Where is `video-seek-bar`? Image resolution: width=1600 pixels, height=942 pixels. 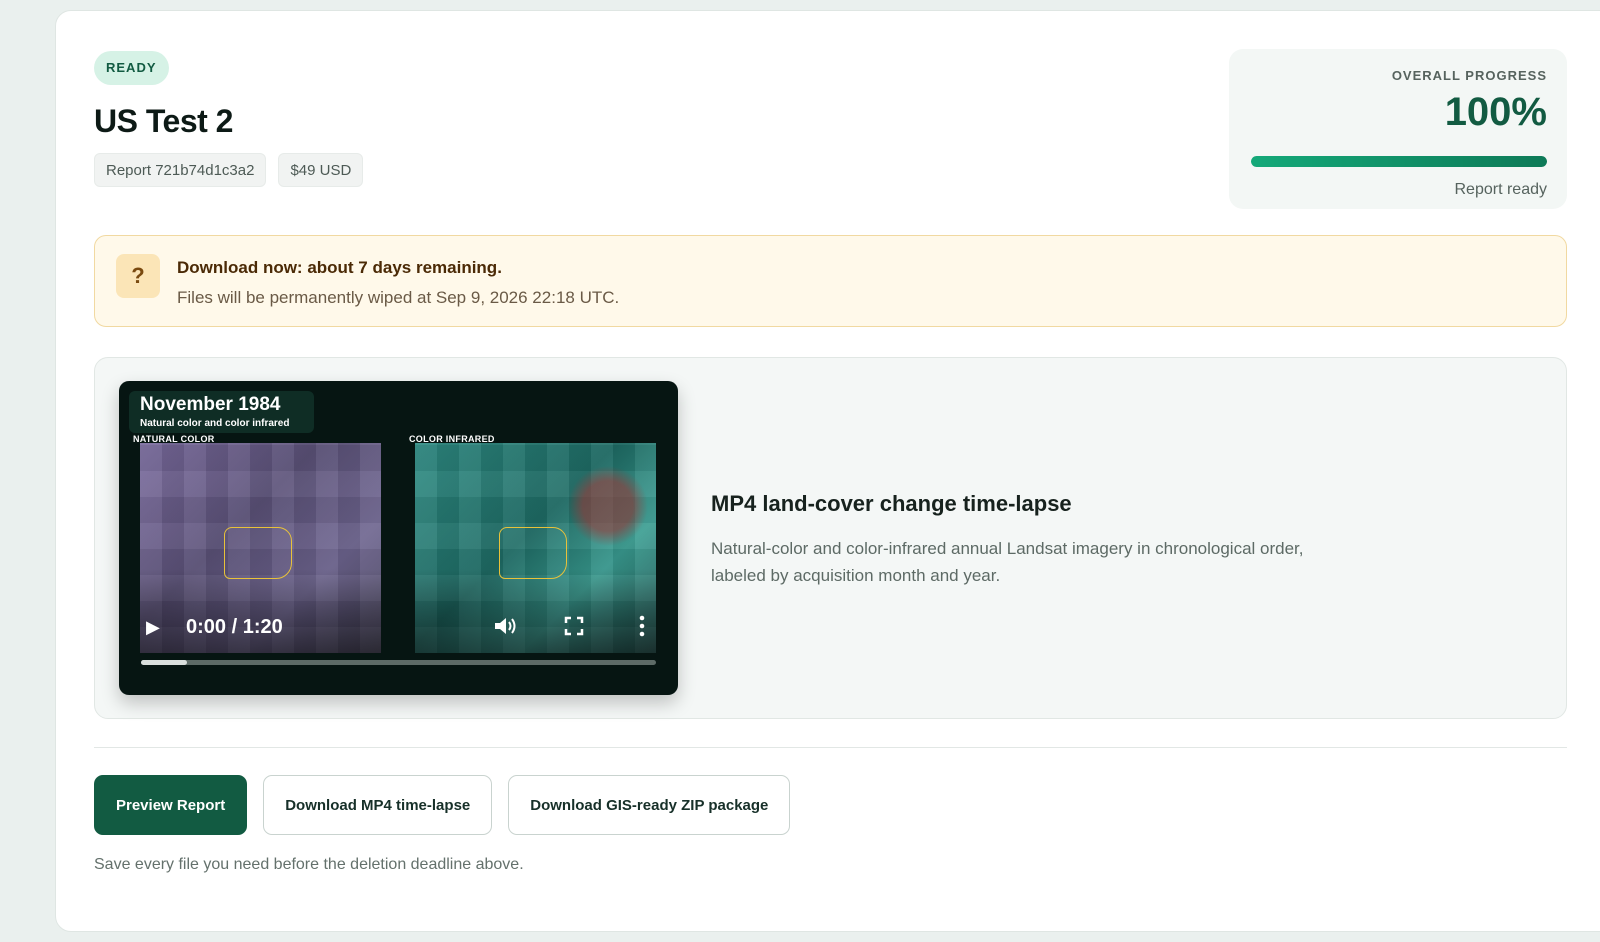 video-seek-bar is located at coordinates (398, 662).